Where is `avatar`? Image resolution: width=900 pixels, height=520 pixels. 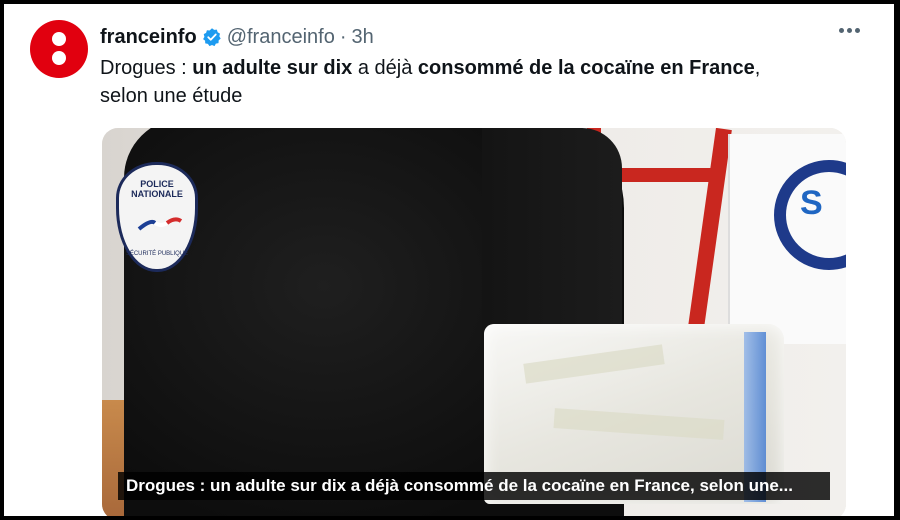
avatar is located at coordinates (59, 49).